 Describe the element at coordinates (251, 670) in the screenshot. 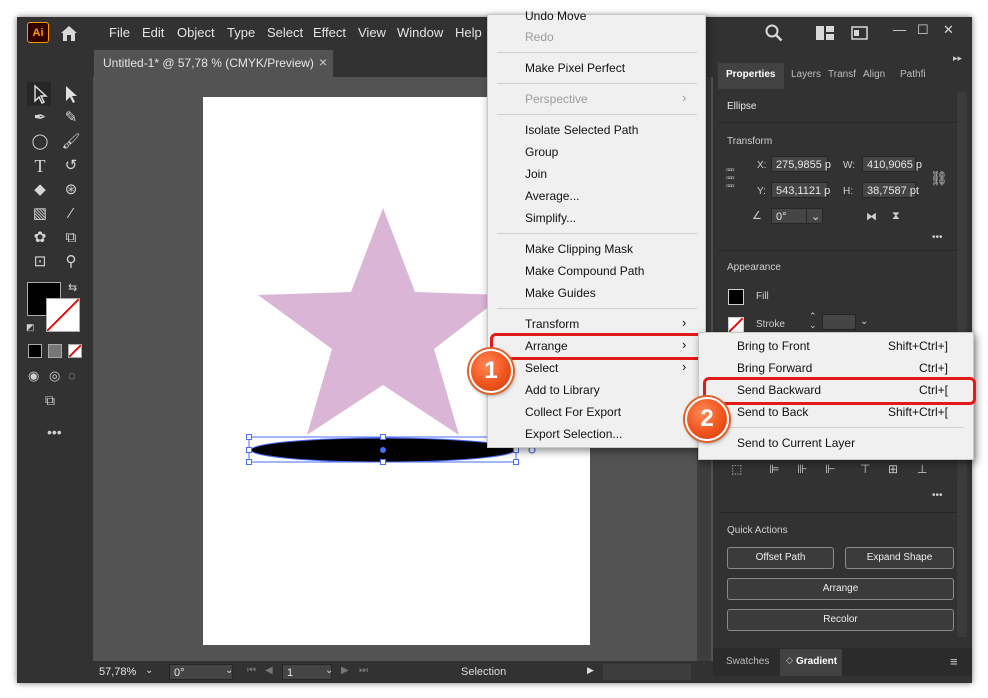

I see `first-artboard-icon: ⏮` at that location.